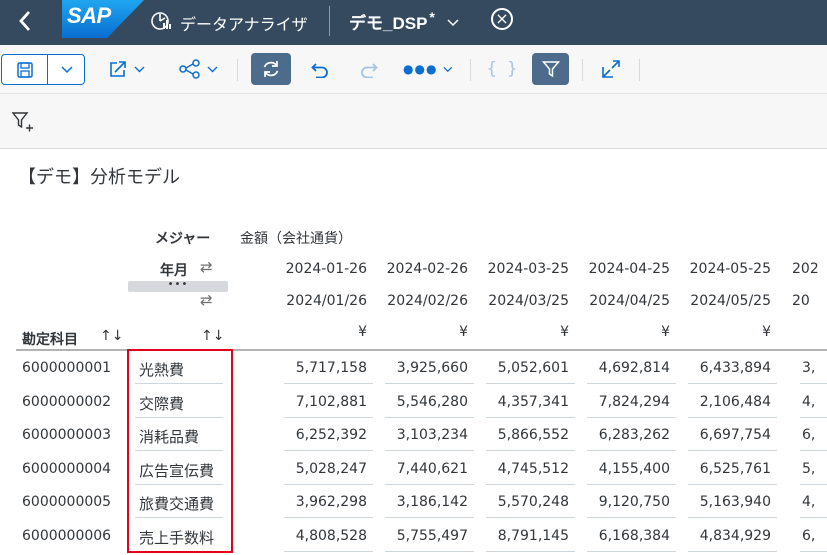 The width and height of the screenshot is (827, 555). What do you see at coordinates (325, 435) in the screenshot?
I see `value-cell: 6,252,392` at bounding box center [325, 435].